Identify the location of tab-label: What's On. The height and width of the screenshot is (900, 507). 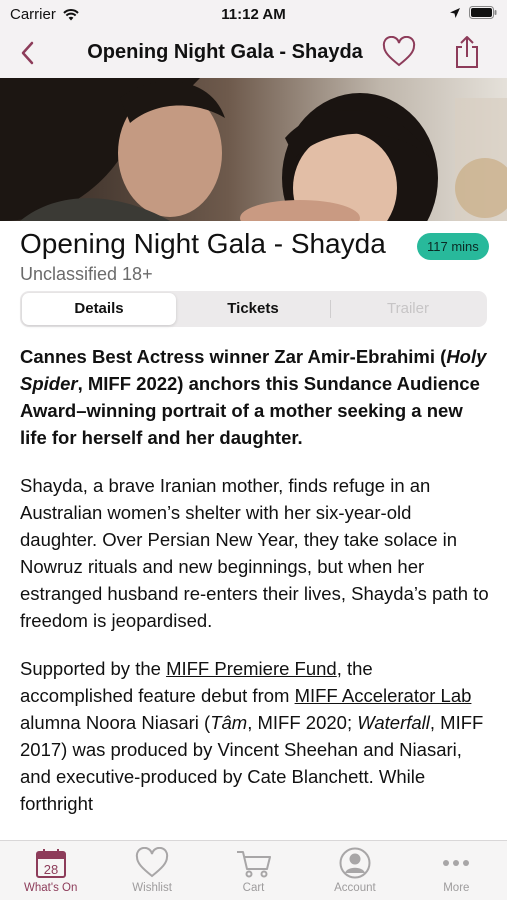
(51, 888).